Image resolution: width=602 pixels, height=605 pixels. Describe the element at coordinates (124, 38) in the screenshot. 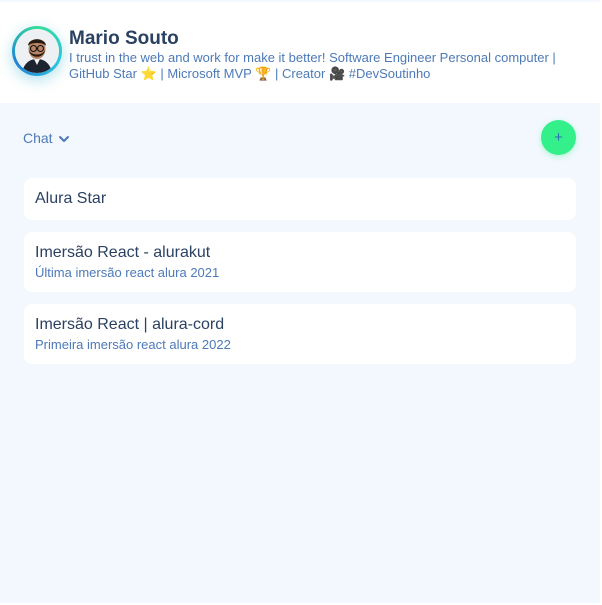

I see `profile-name: Mario Souto` at that location.